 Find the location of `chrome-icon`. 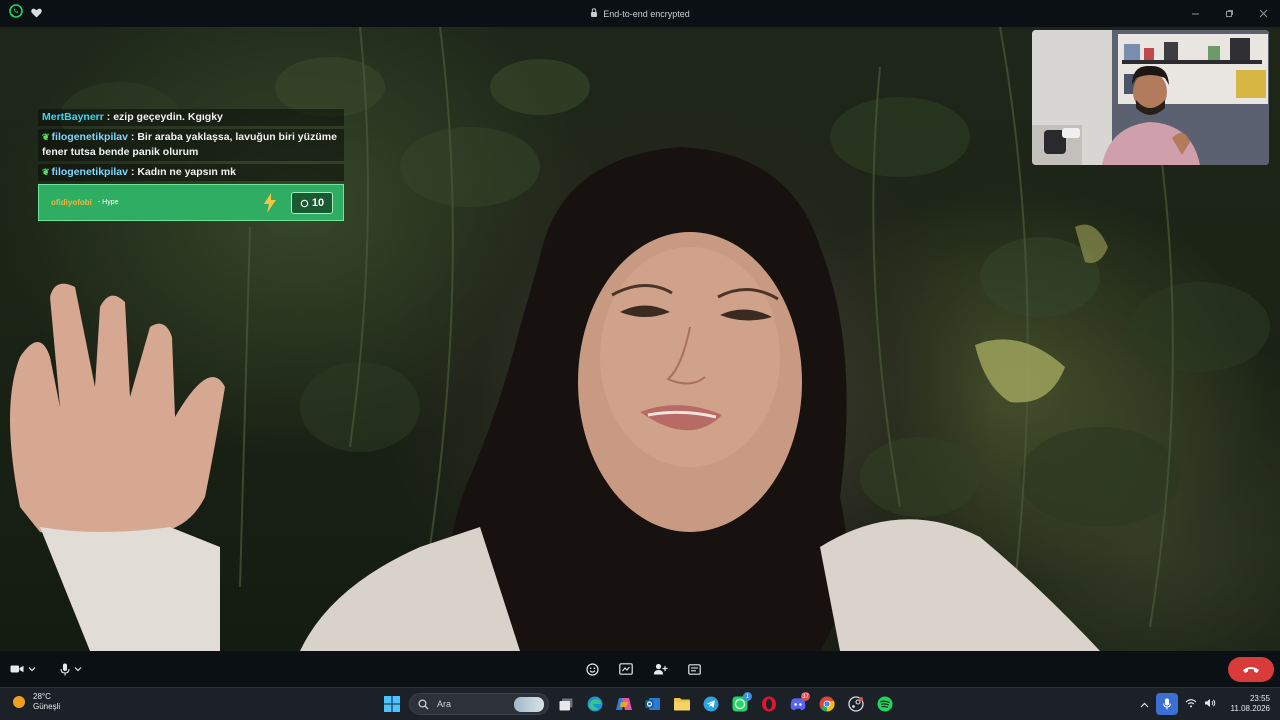

chrome-icon is located at coordinates (827, 704).